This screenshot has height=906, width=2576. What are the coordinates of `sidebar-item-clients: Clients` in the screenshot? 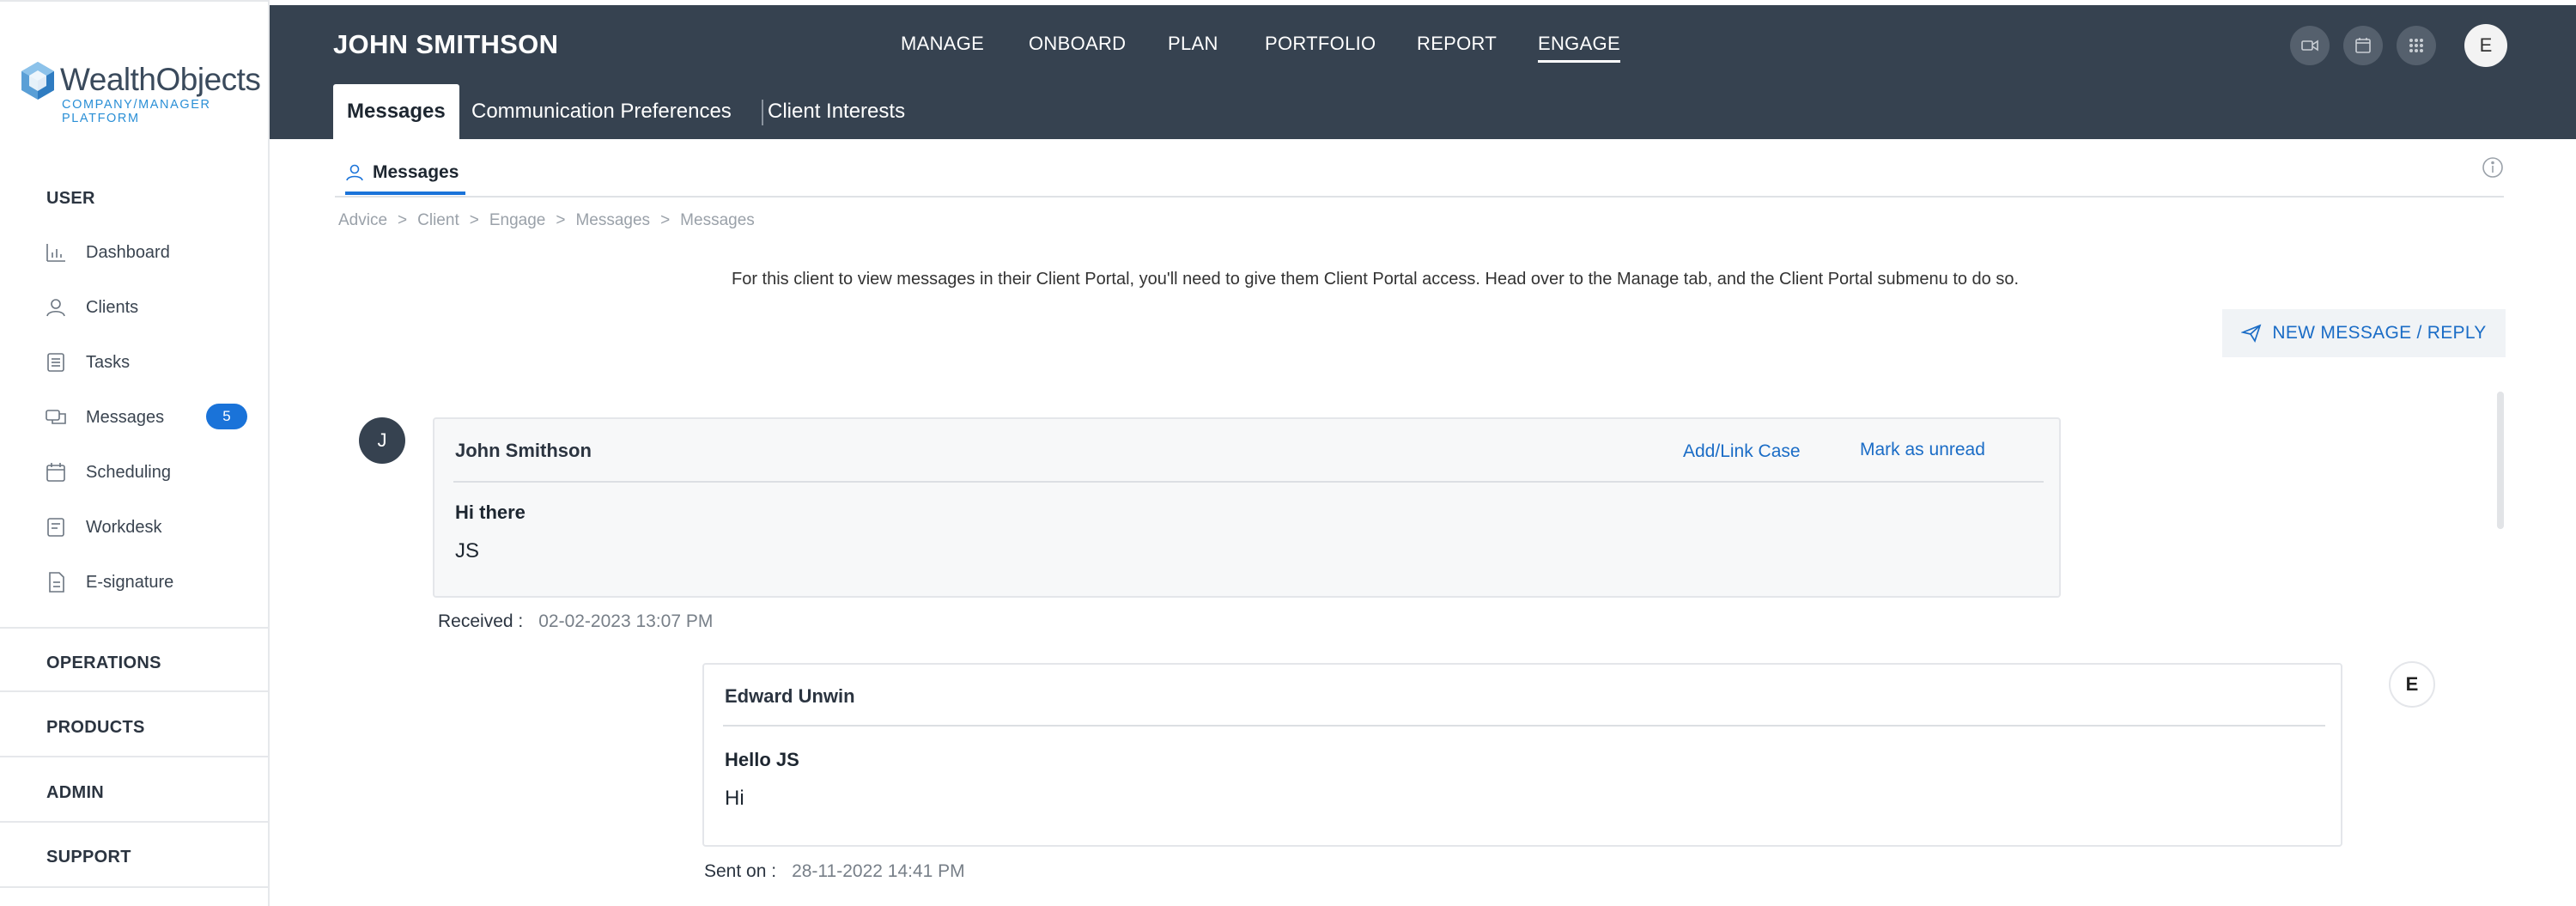 It's located at (91, 307).